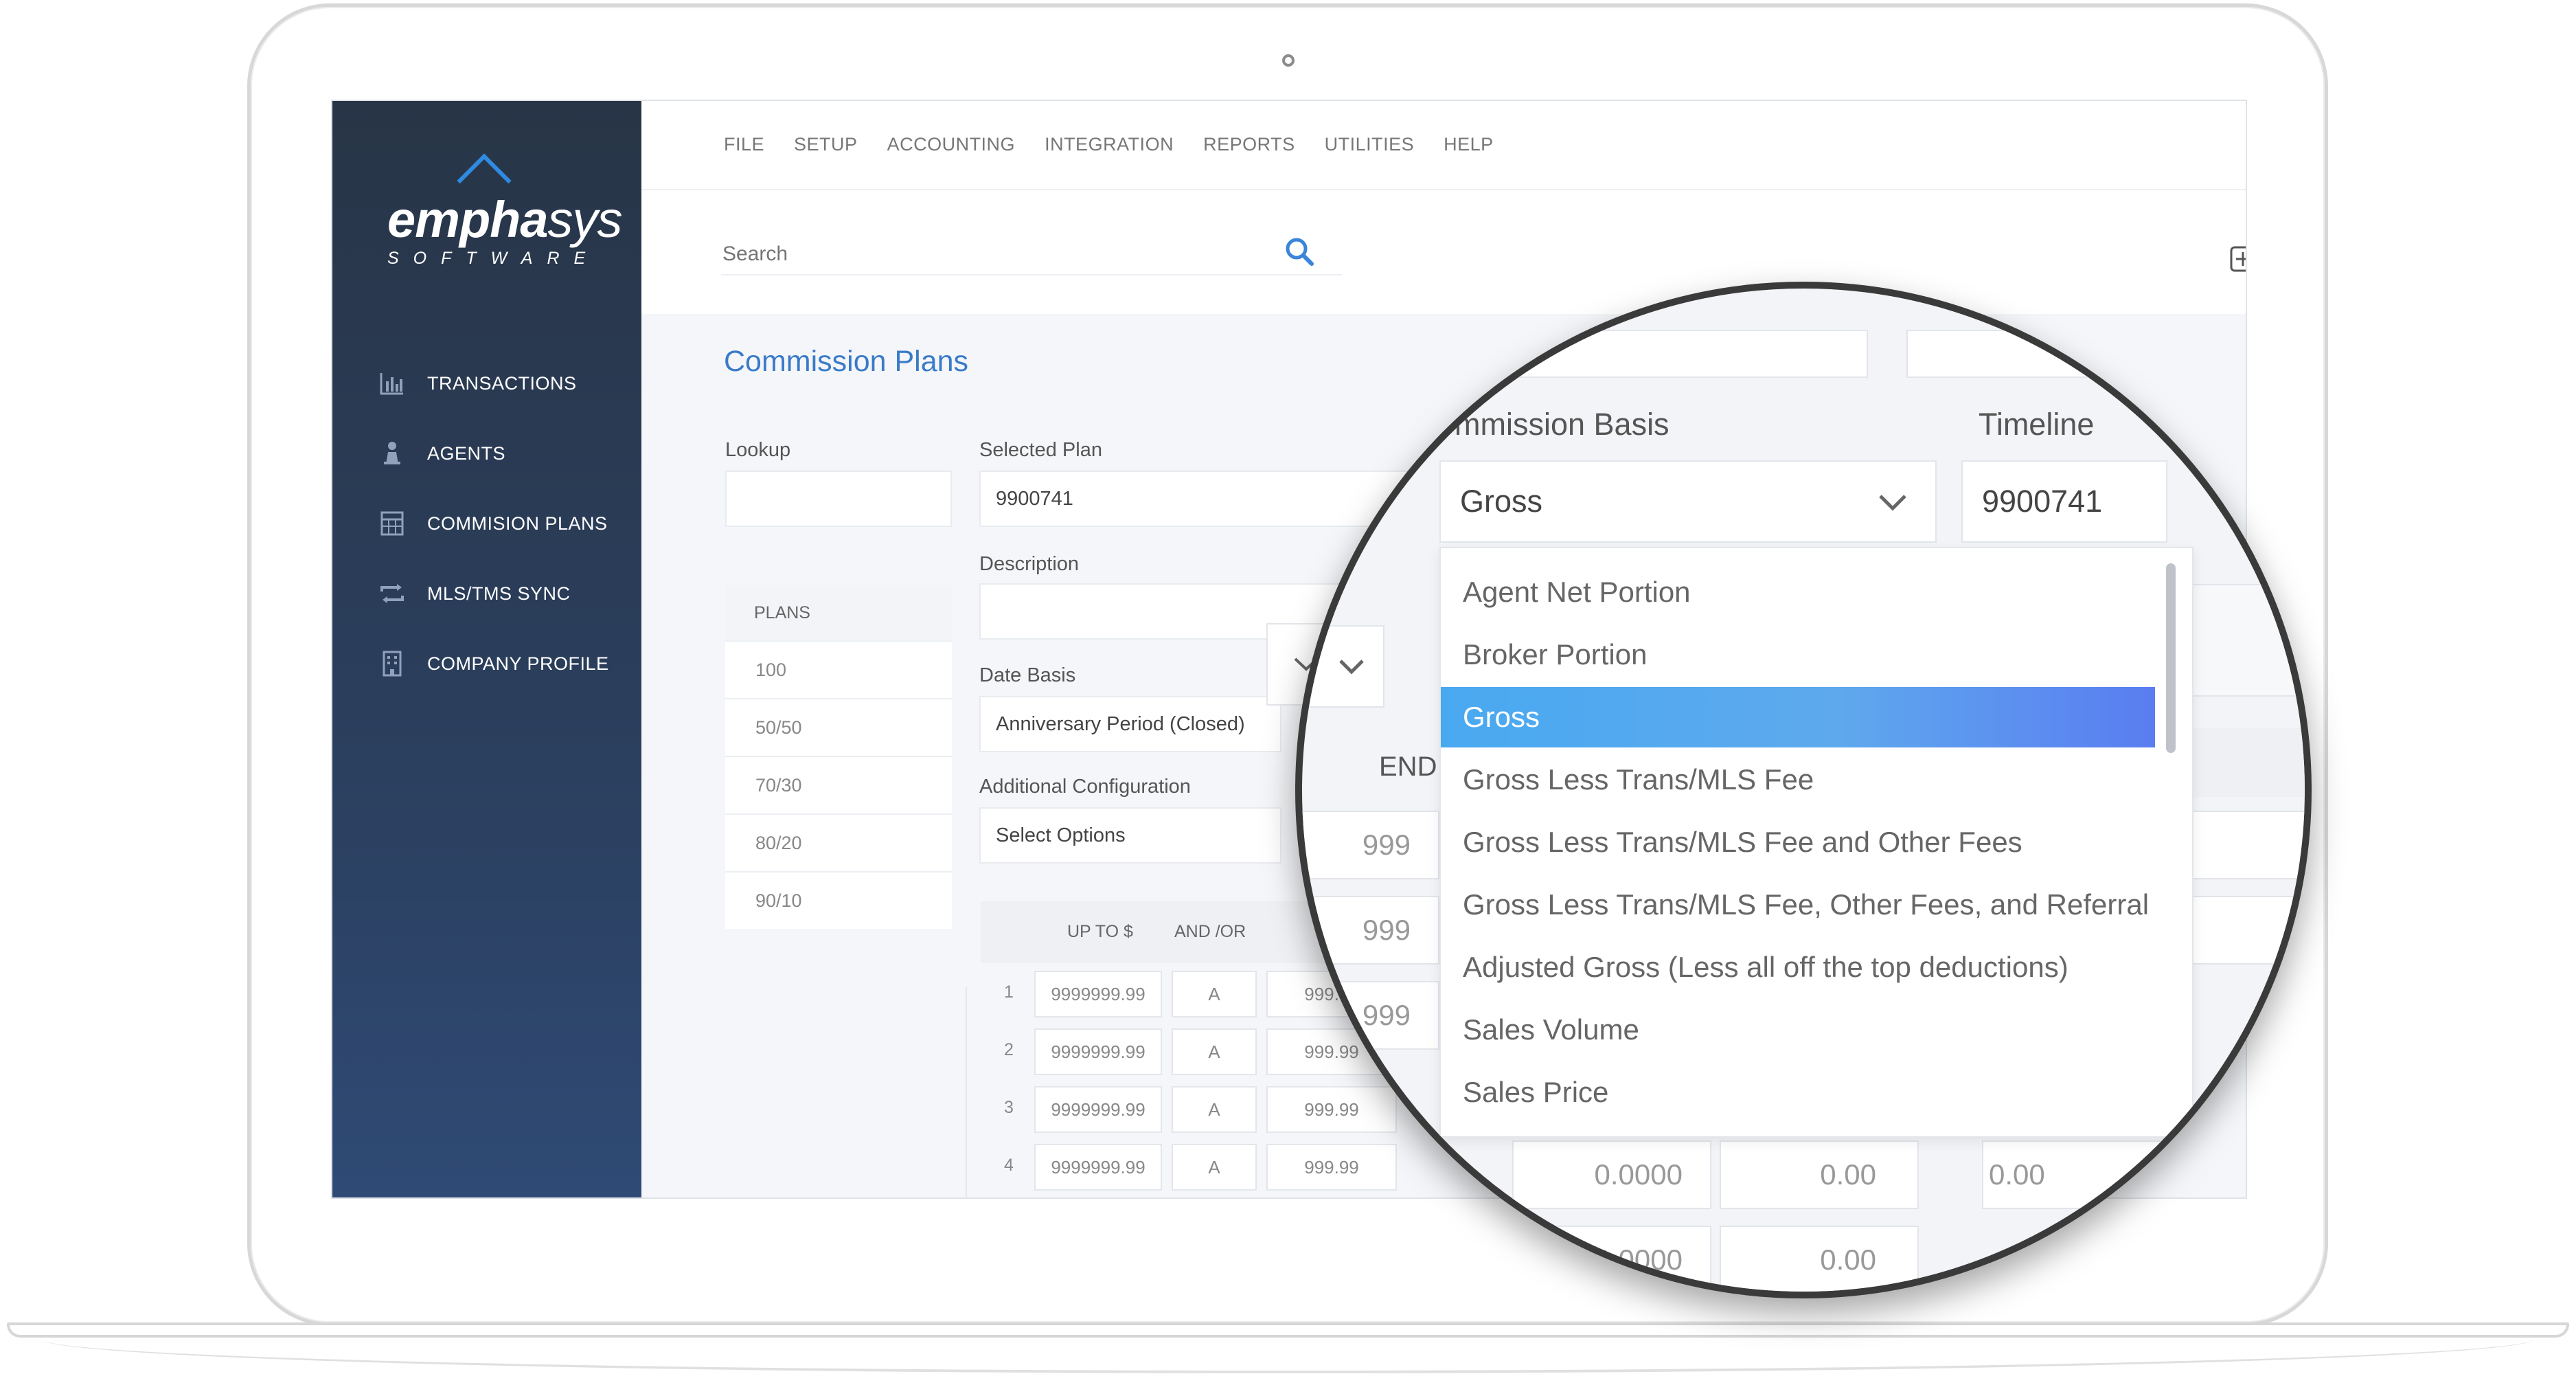  Describe the element at coordinates (838, 669) in the screenshot. I see `plan-item: 100` at that location.